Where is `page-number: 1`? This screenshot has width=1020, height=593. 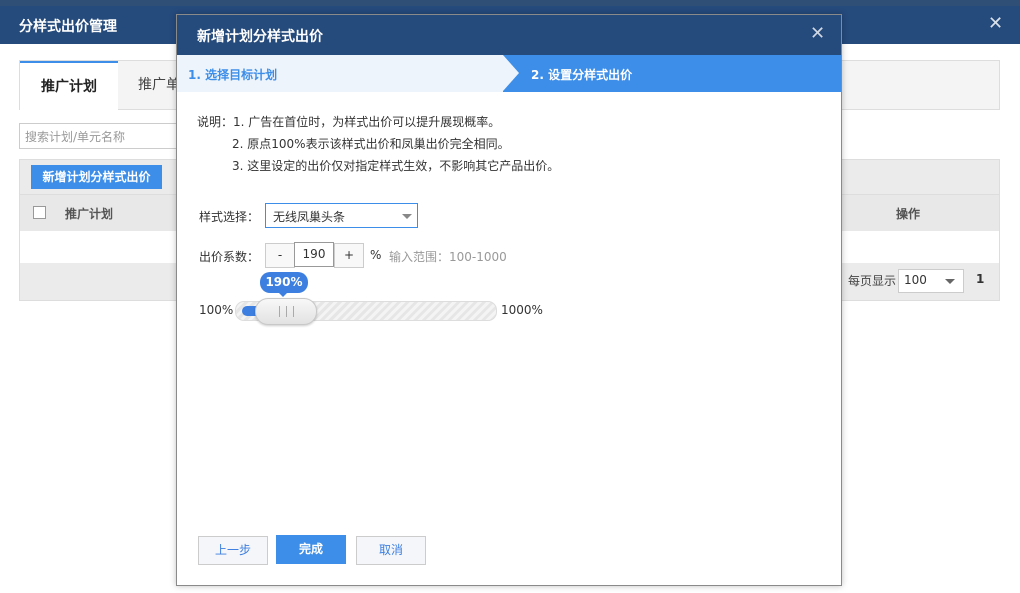
page-number: 1 is located at coordinates (980, 279).